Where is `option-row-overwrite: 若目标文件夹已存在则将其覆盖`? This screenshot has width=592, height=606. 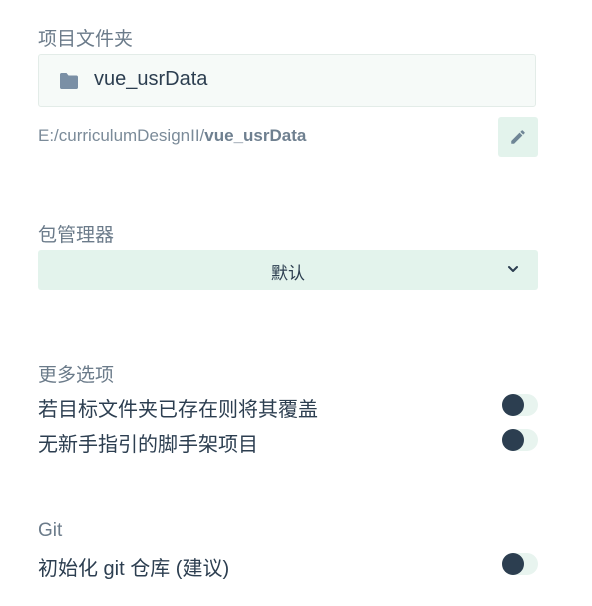 option-row-overwrite: 若目标文件夹已存在则将其覆盖 is located at coordinates (288, 406).